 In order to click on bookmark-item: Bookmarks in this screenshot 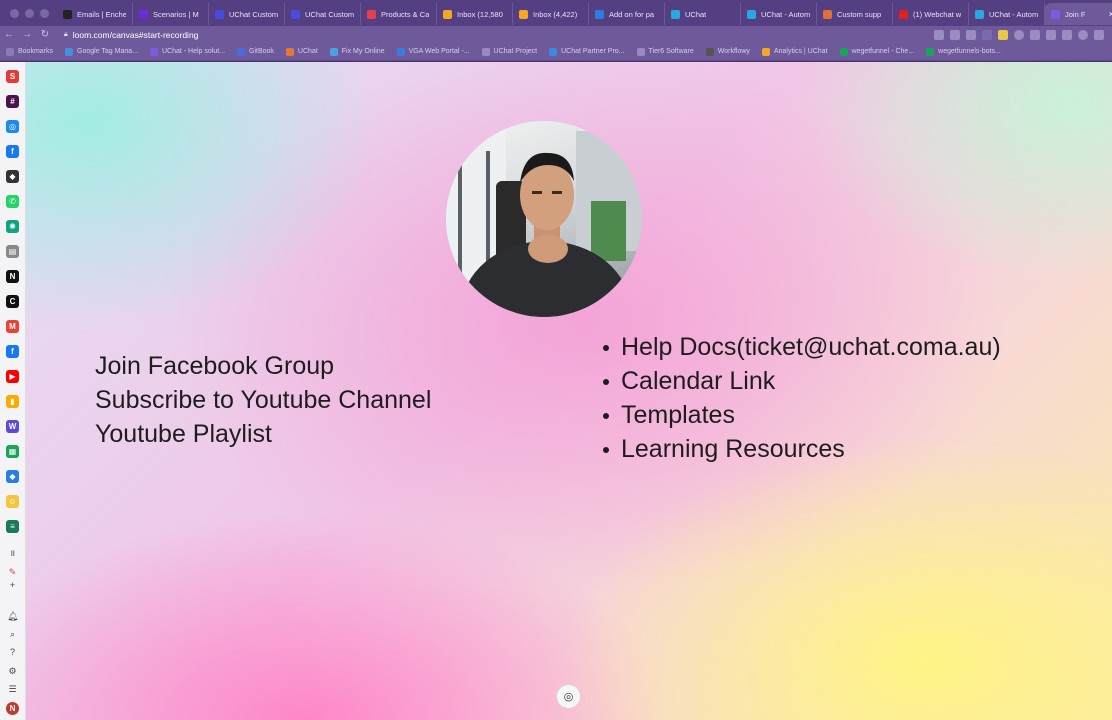, I will do `click(29, 51)`.